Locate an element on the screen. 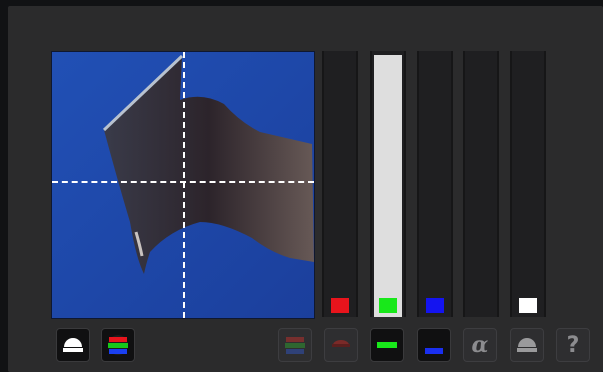 The width and height of the screenshot is (603, 372). luminance-display-icon is located at coordinates (73, 346).